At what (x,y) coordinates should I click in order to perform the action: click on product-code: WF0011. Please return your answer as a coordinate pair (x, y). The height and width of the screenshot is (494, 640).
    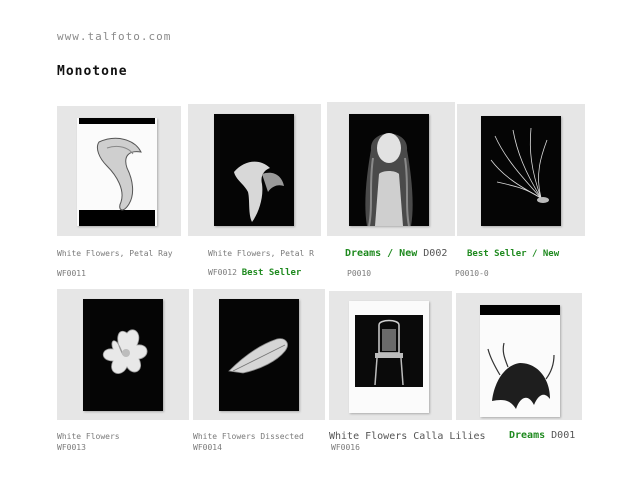
    Looking at the image, I should click on (71, 273).